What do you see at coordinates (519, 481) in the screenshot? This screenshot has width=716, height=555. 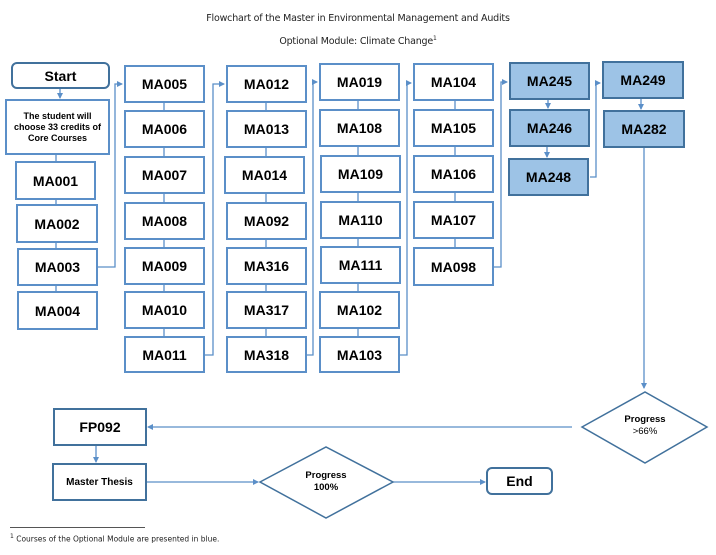 I see `end-node: End` at bounding box center [519, 481].